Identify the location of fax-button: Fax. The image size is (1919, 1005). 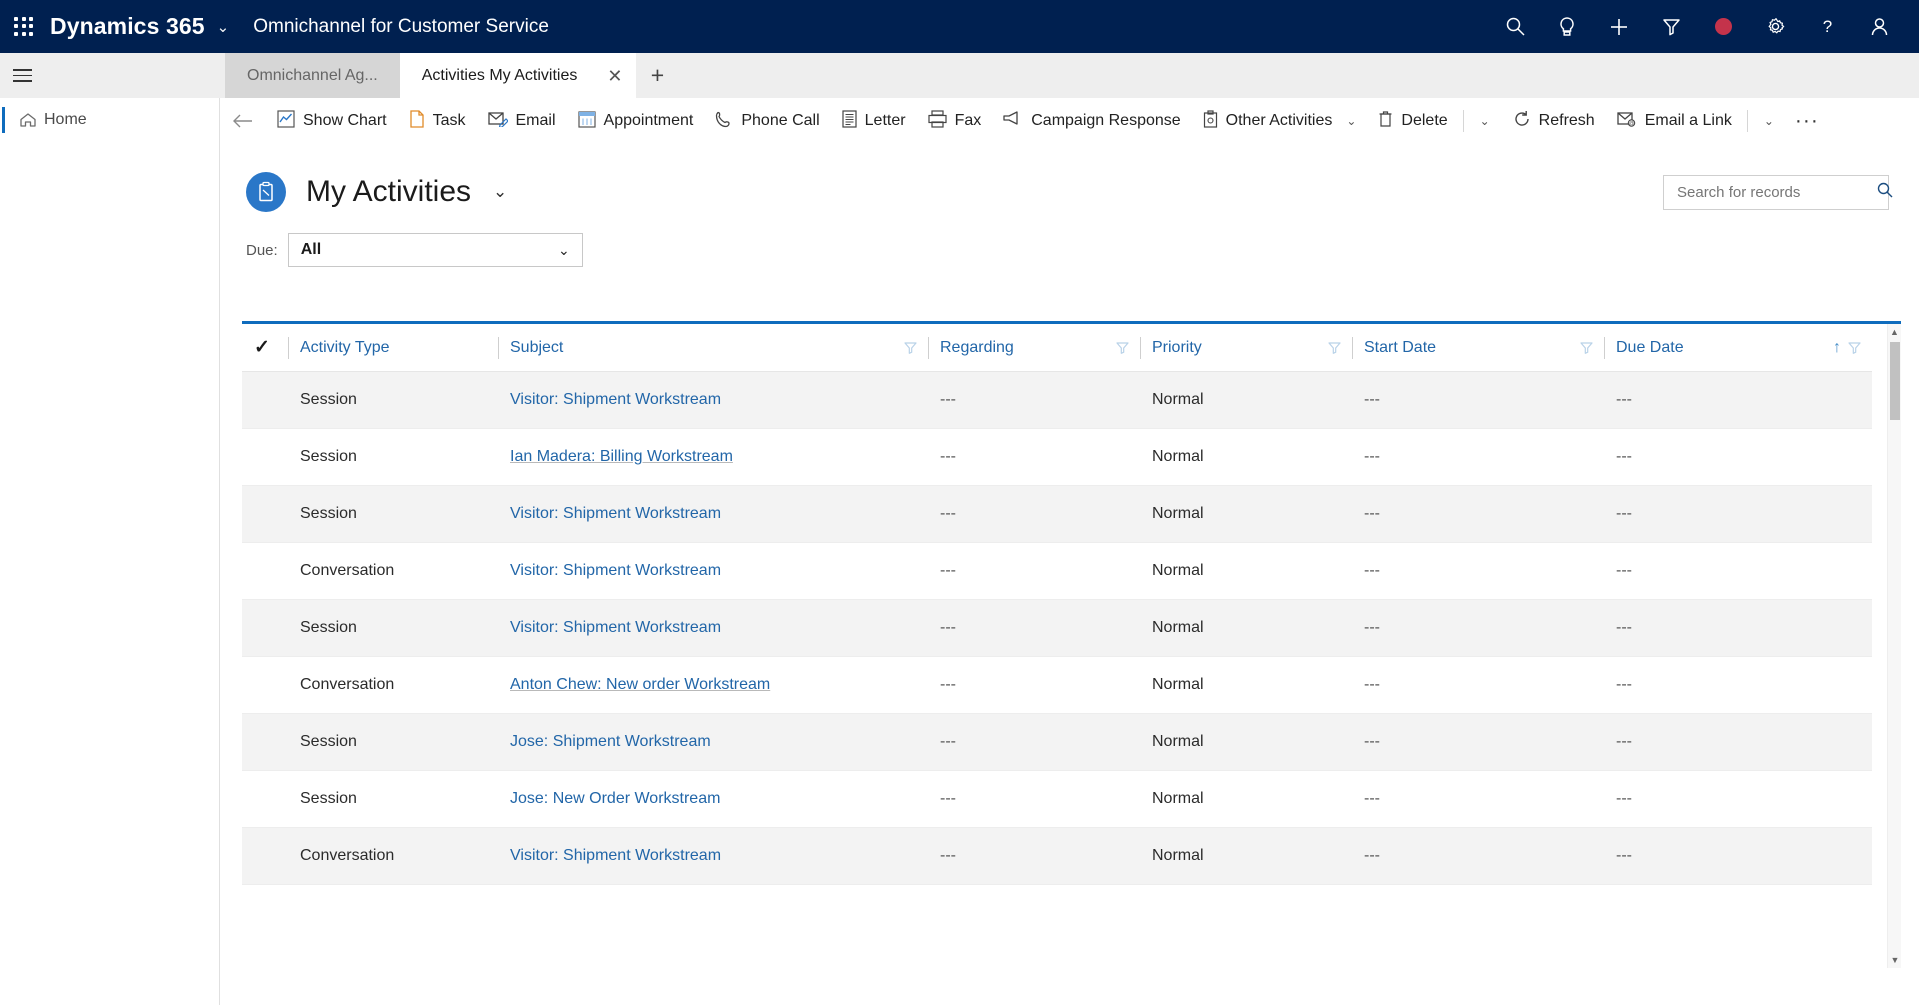
(955, 121).